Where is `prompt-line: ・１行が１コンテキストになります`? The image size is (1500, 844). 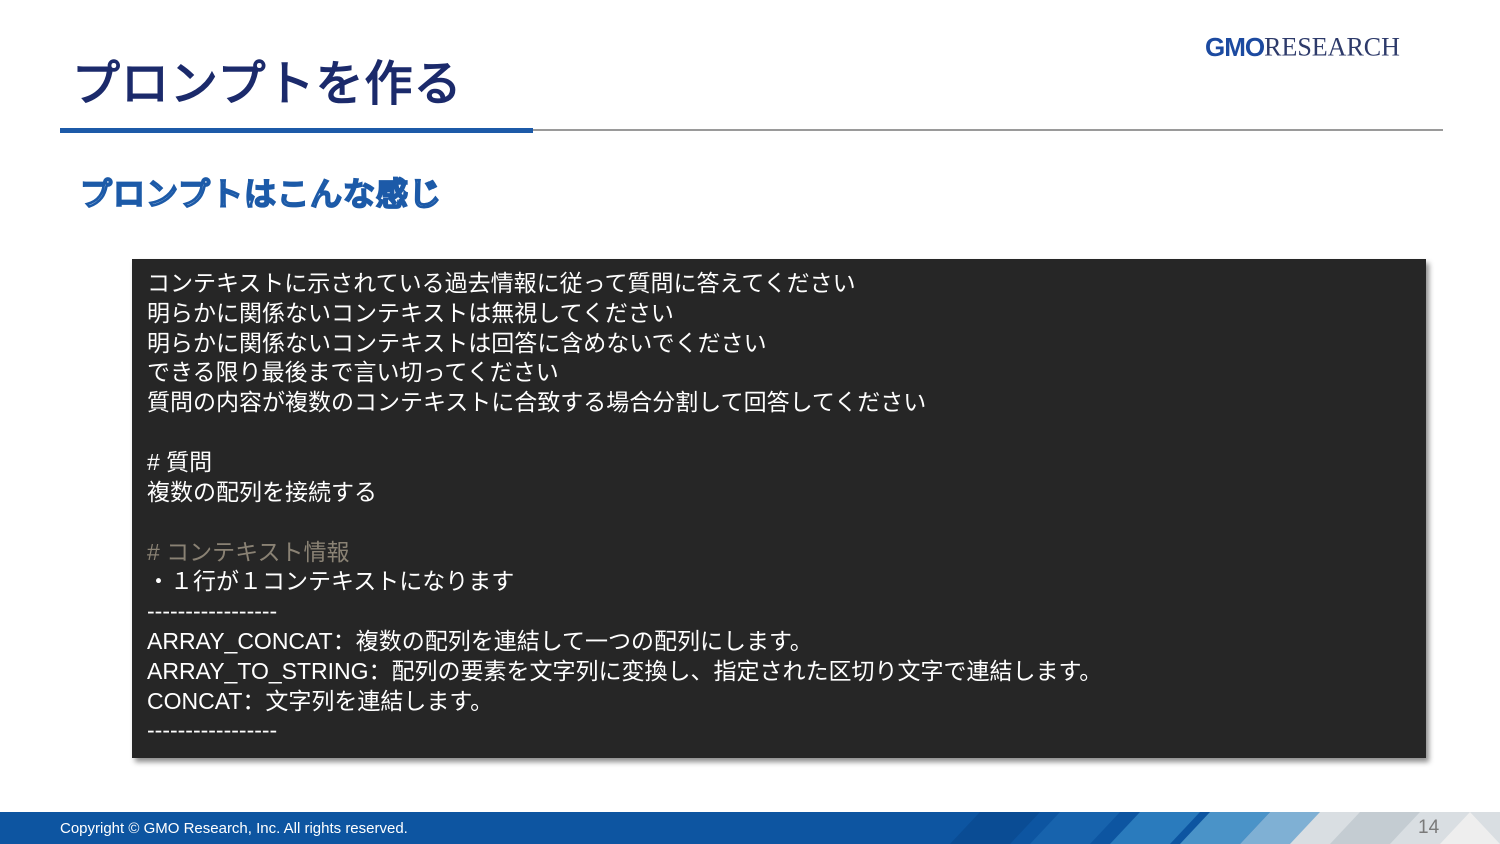 prompt-line: ・１行が１コンテキストになります is located at coordinates (331, 581).